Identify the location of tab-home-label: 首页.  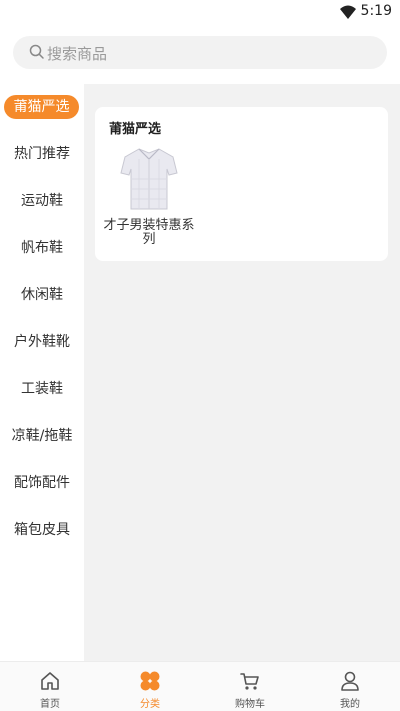
(50, 704).